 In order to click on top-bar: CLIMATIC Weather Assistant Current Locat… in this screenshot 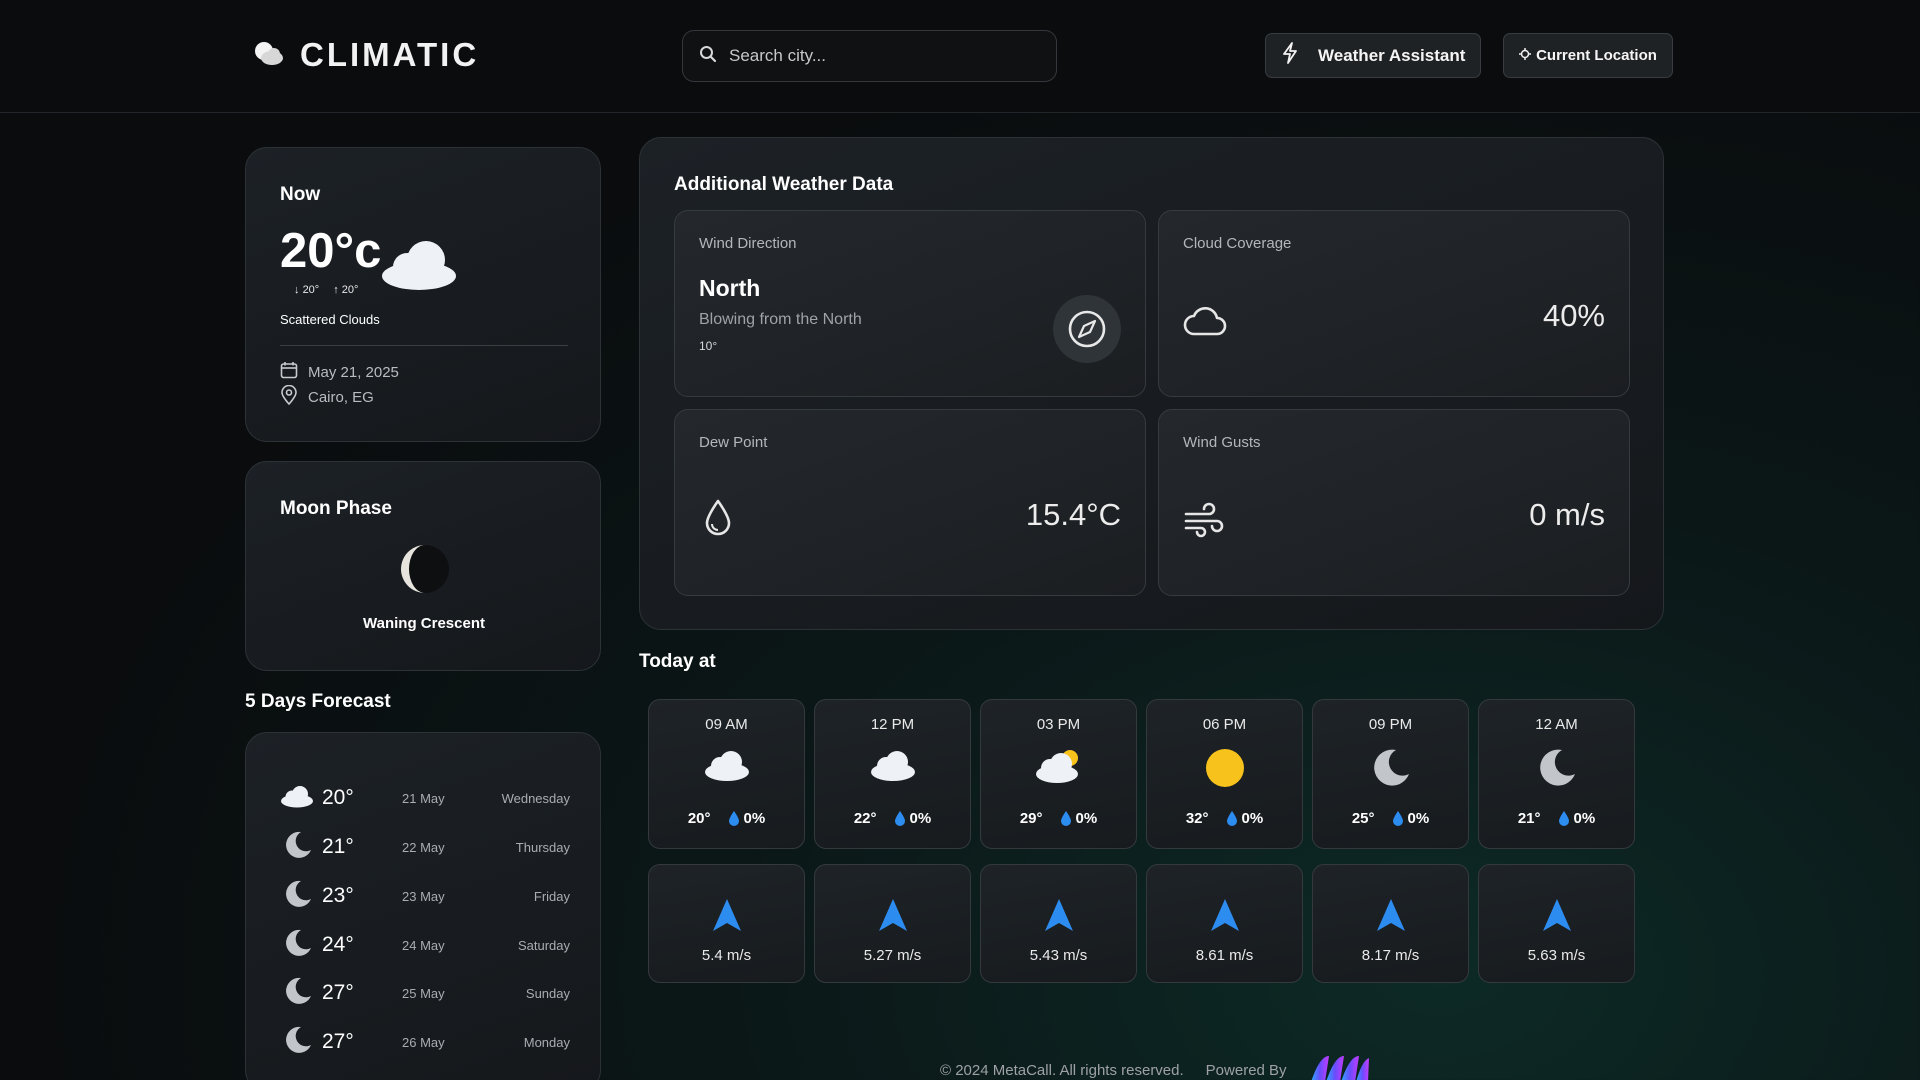, I will do `click(960, 56)`.